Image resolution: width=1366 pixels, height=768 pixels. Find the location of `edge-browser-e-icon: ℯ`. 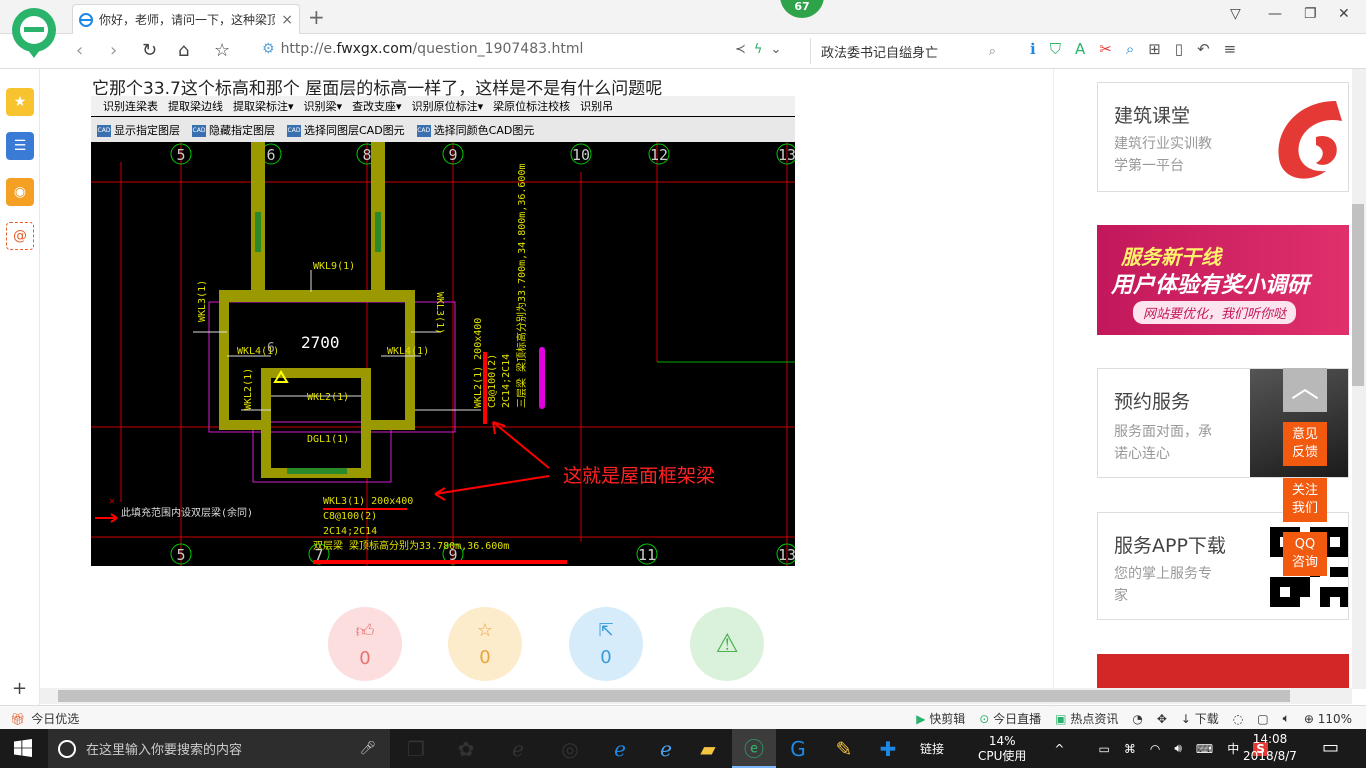

edge-browser-e-icon: ℯ is located at coordinates (518, 748).